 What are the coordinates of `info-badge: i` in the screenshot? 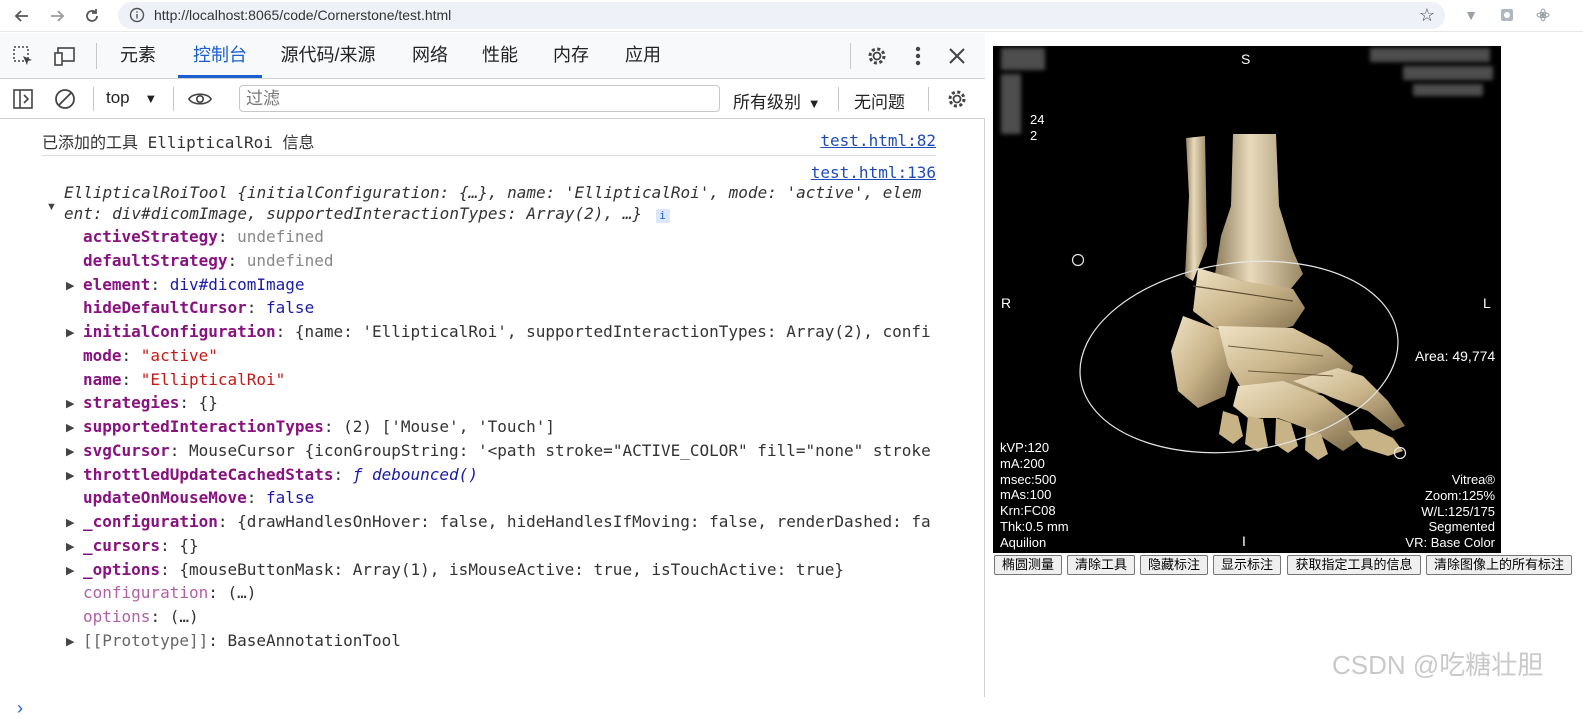 It's located at (662, 216).